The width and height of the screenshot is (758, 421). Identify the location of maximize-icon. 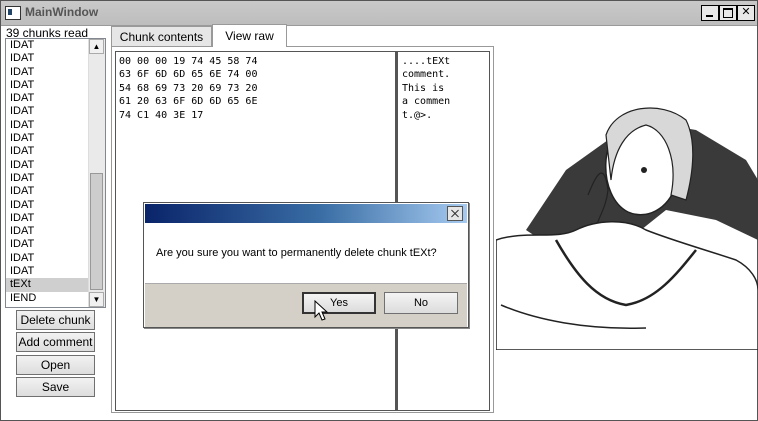
(728, 13).